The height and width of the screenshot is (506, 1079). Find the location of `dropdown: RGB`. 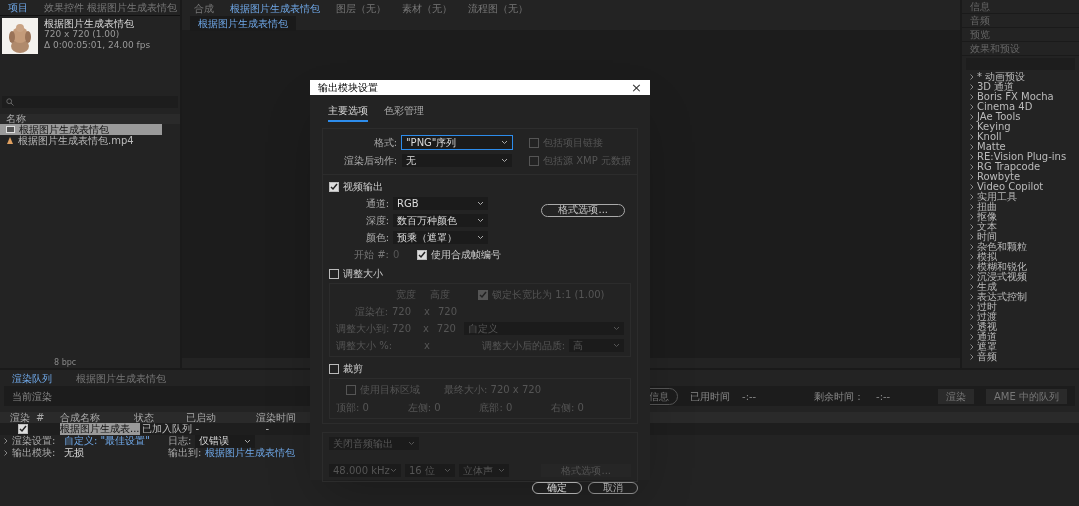

dropdown: RGB is located at coordinates (440, 203).